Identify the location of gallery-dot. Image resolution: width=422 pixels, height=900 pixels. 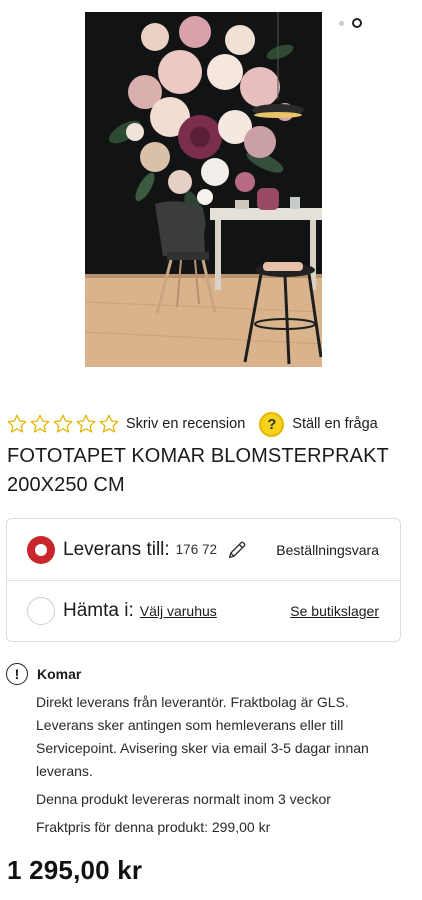
(341, 23).